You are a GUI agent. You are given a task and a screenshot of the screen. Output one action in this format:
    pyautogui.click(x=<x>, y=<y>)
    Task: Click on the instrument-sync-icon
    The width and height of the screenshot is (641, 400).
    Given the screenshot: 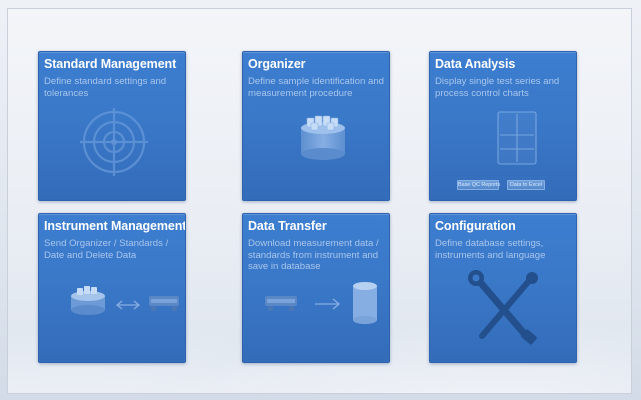 What is the action you would take?
    pyautogui.click(x=125, y=300)
    